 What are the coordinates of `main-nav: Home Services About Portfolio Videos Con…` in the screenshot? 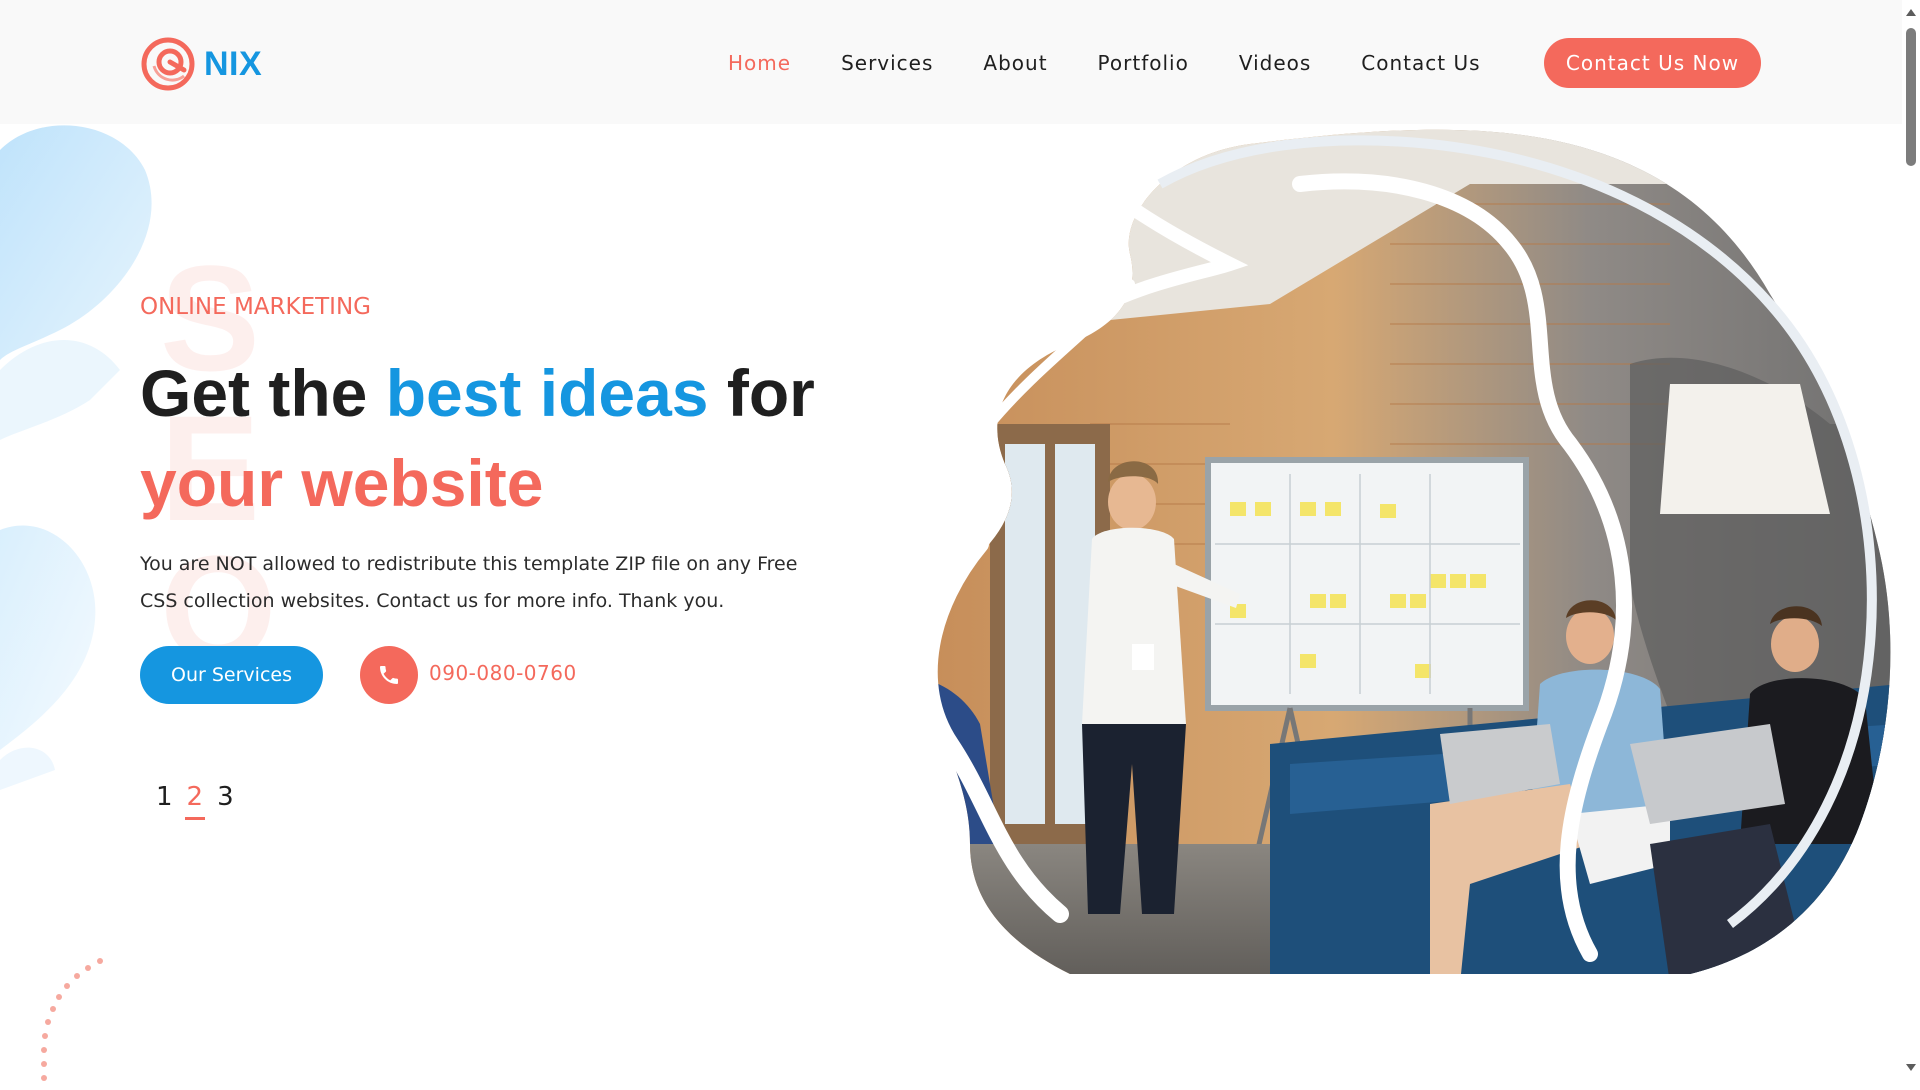 It's located at (1104, 63).